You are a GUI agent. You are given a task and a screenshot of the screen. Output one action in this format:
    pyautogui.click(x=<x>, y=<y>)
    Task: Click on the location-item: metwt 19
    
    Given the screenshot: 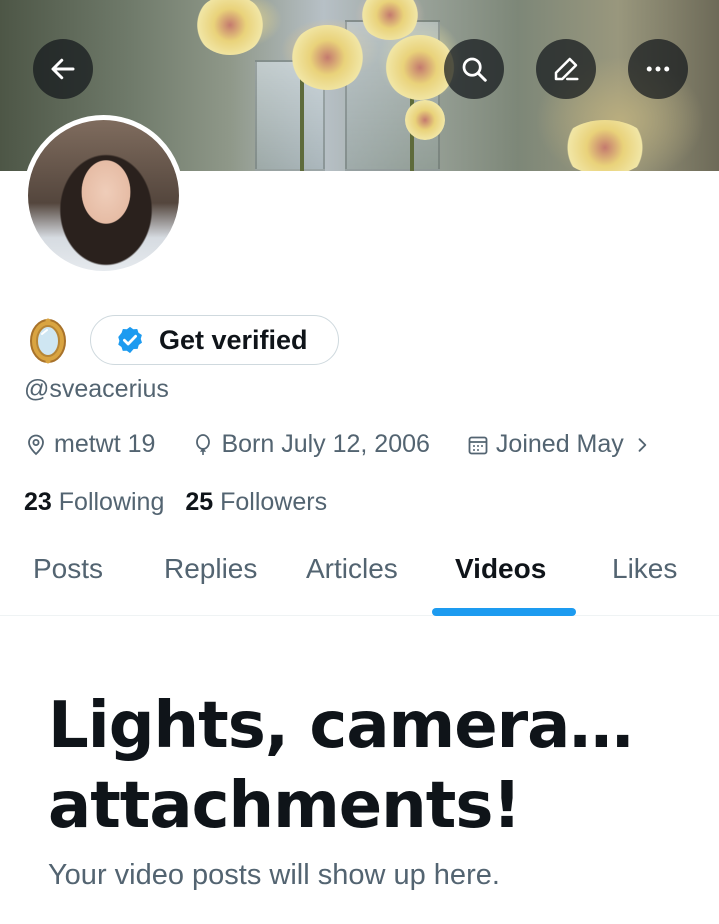 What is the action you would take?
    pyautogui.click(x=89, y=444)
    